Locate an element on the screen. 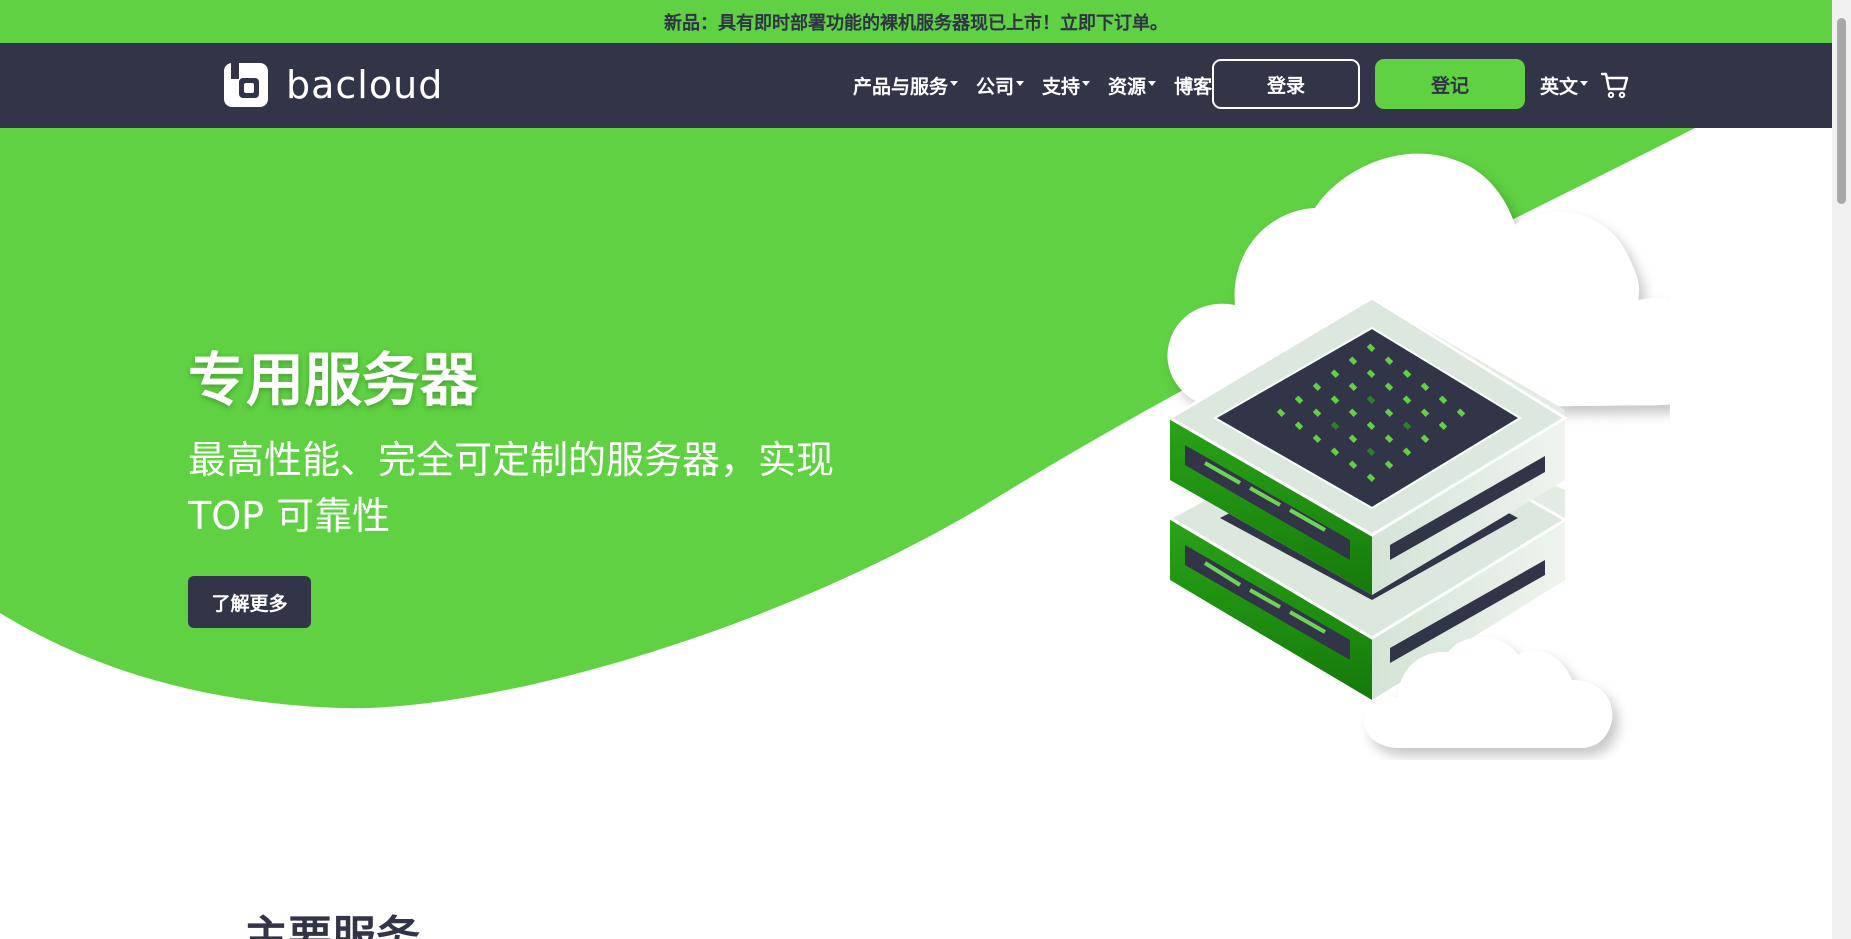  bacloud-logo-icon is located at coordinates (246, 84).